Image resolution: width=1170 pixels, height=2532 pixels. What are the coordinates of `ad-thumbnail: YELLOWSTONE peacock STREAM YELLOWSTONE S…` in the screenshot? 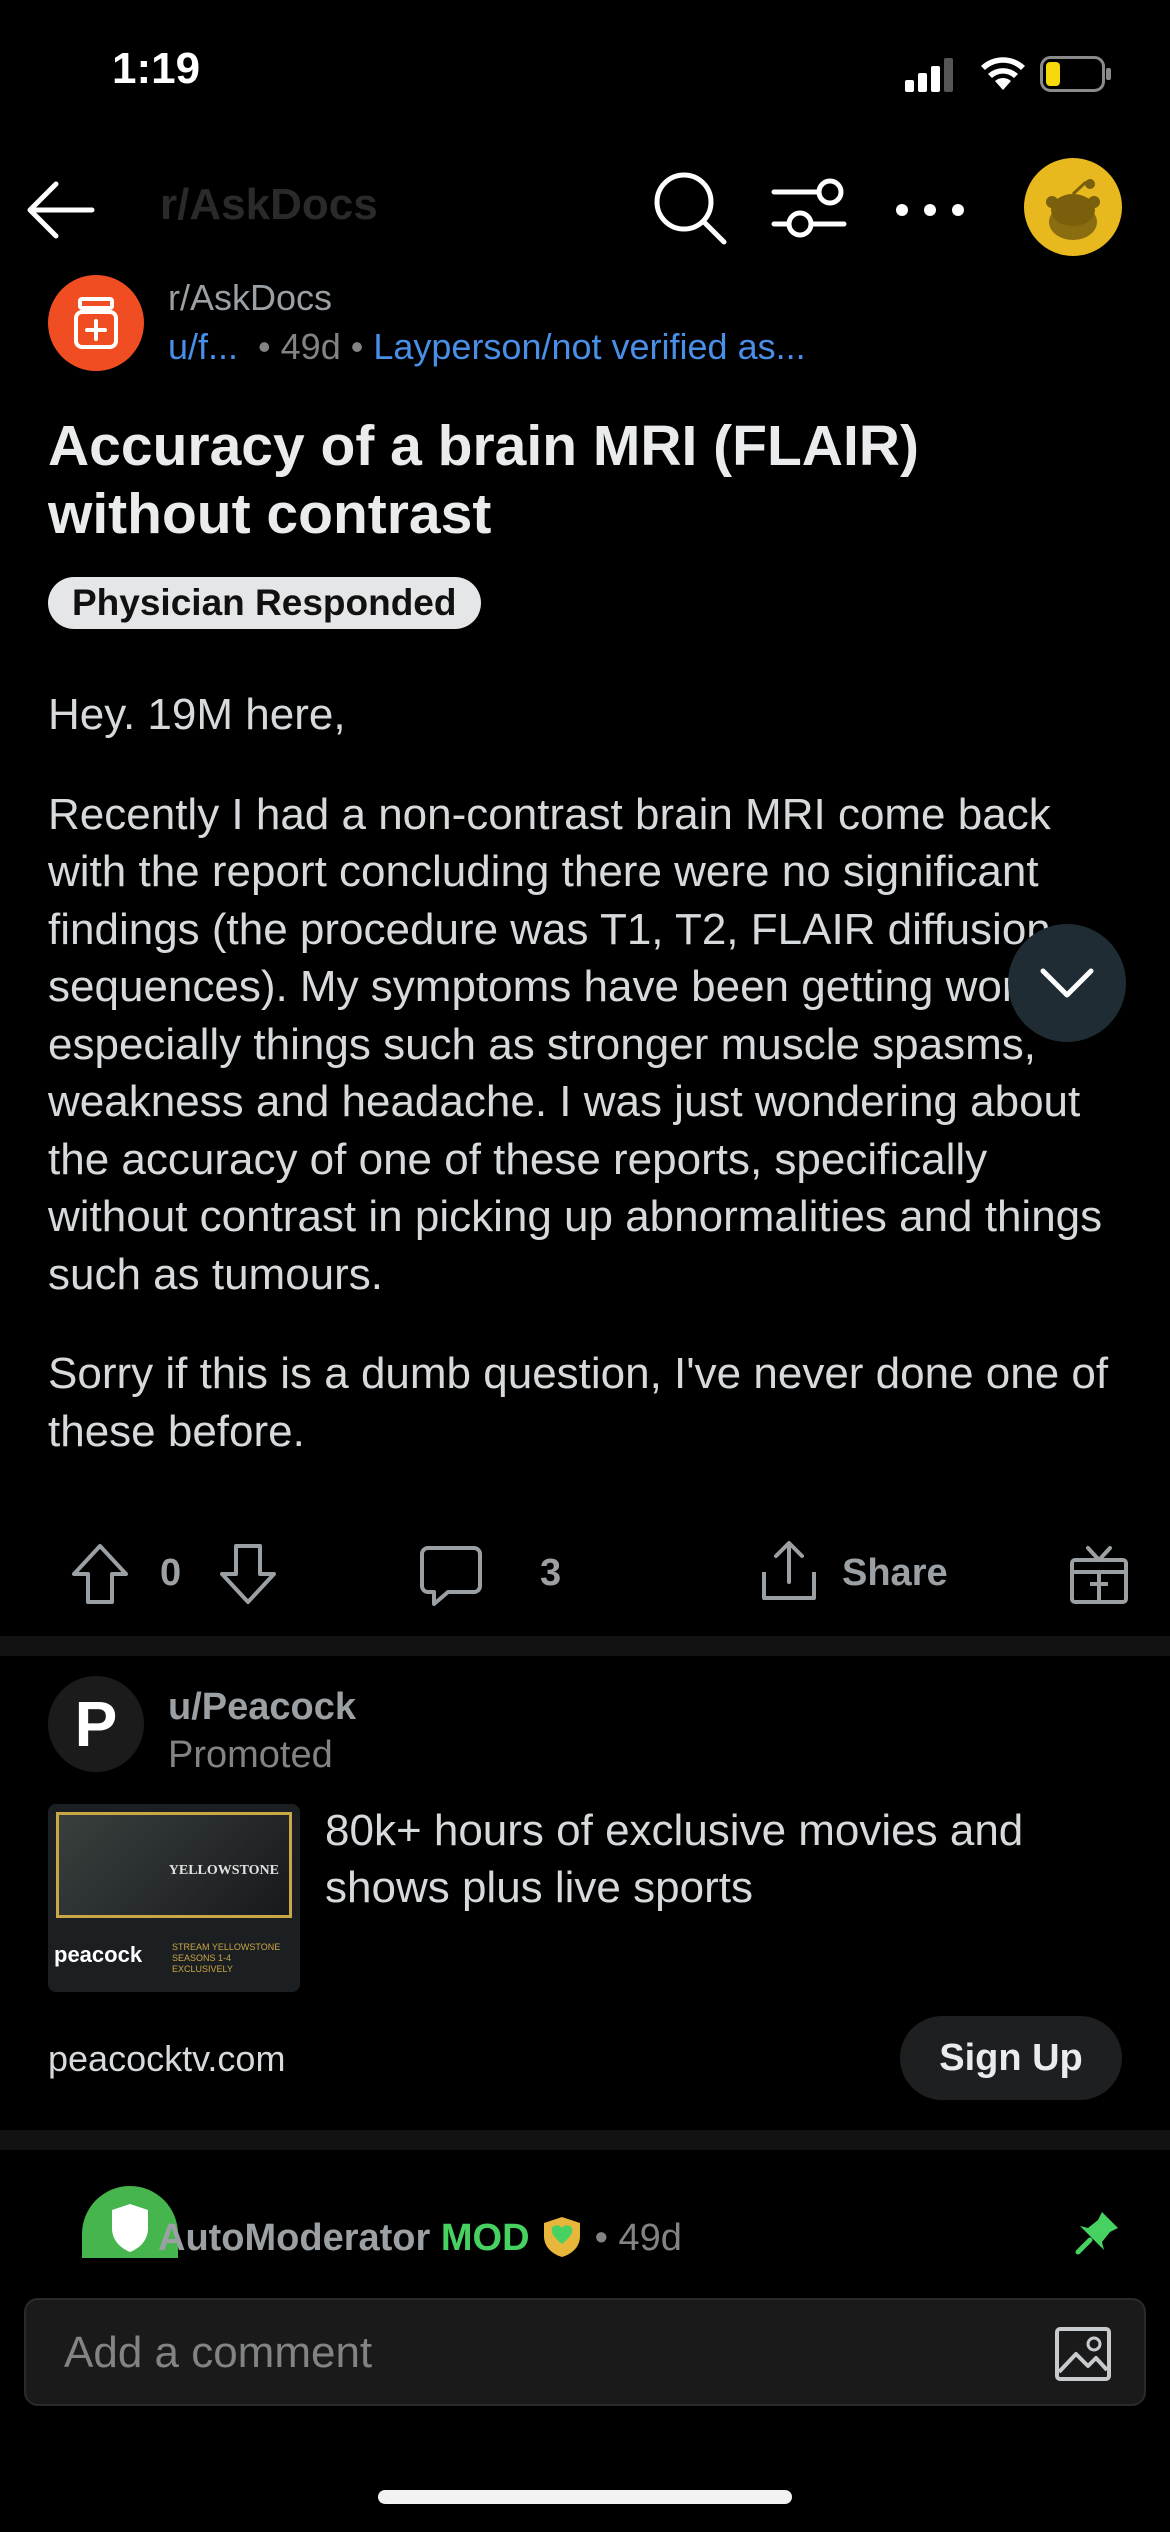 It's located at (174, 1898).